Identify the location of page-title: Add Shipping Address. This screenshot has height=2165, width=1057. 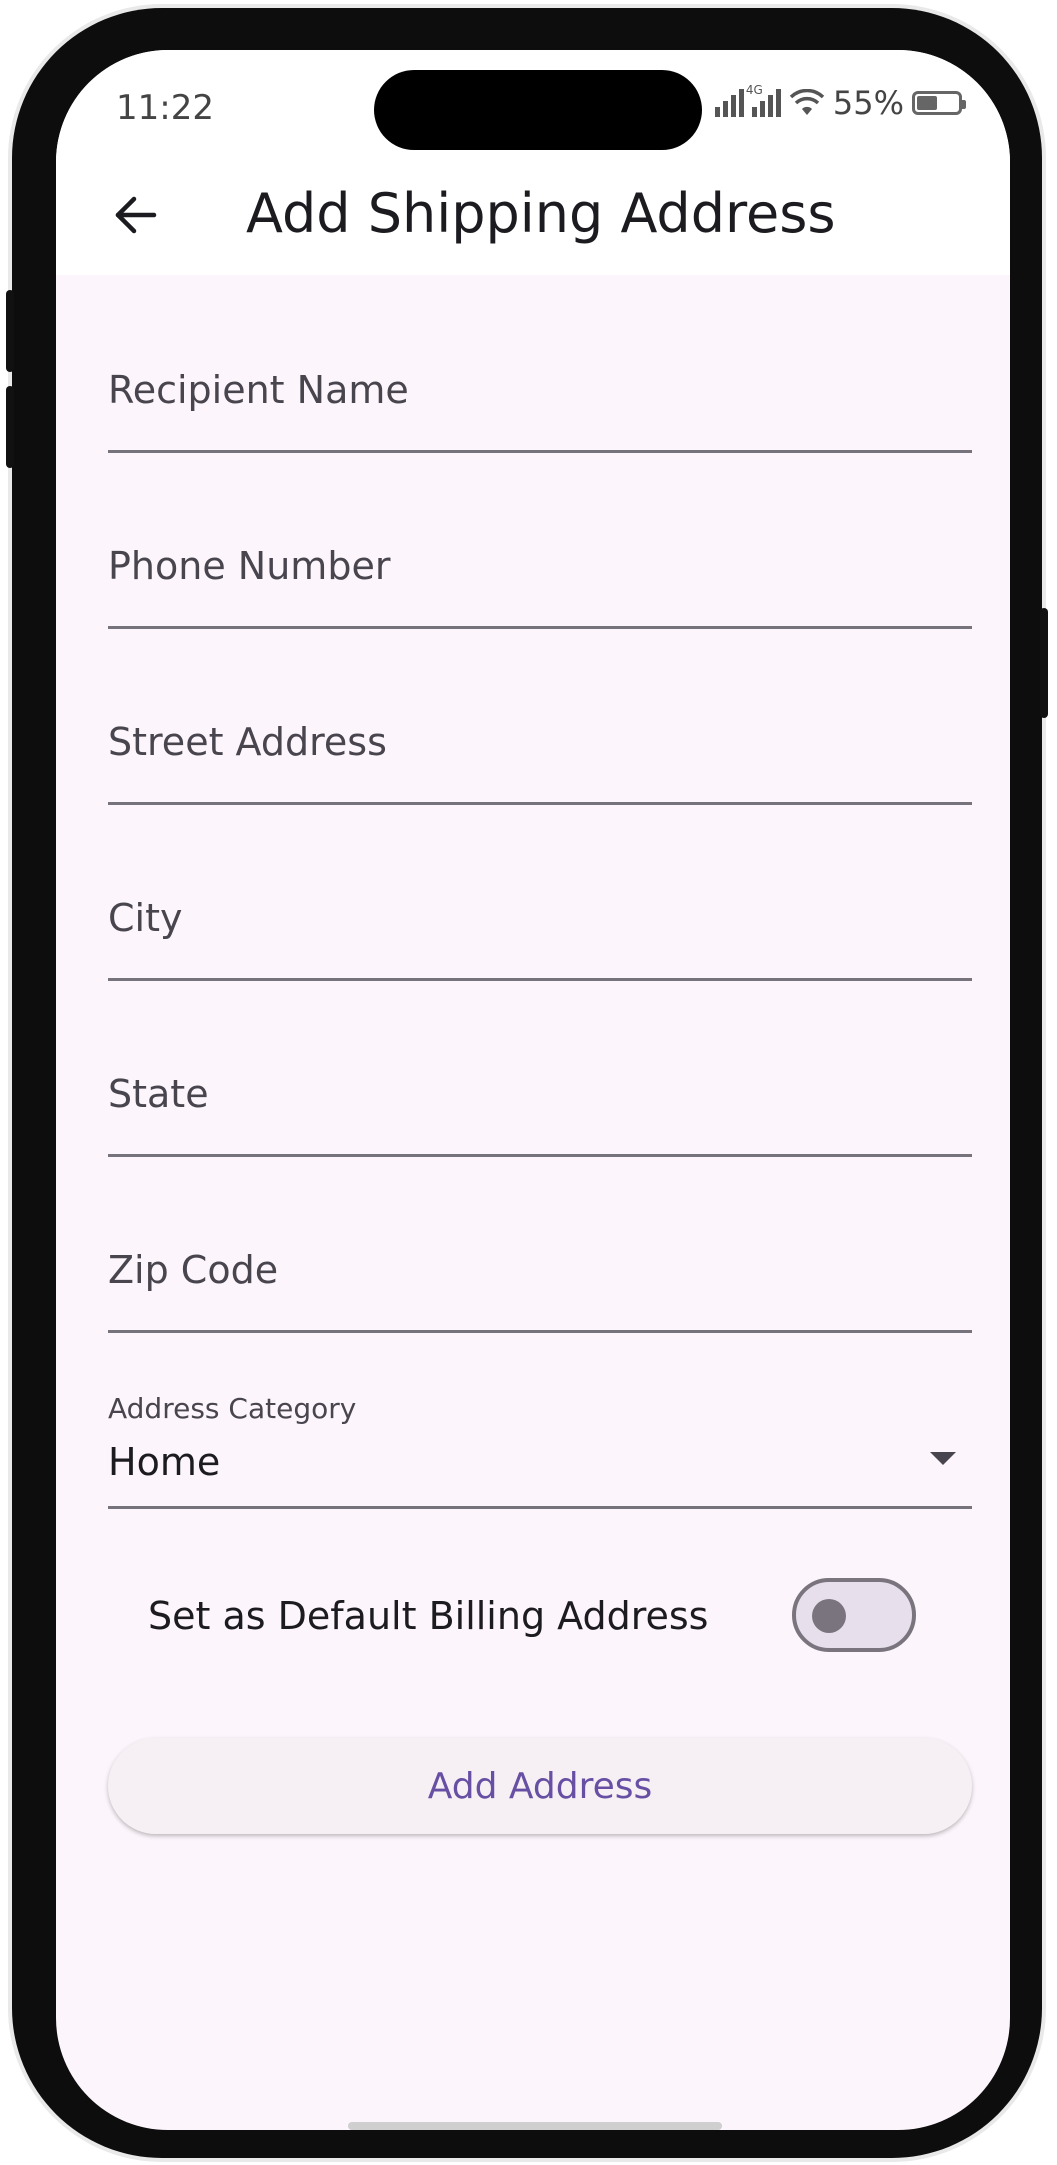
(541, 213).